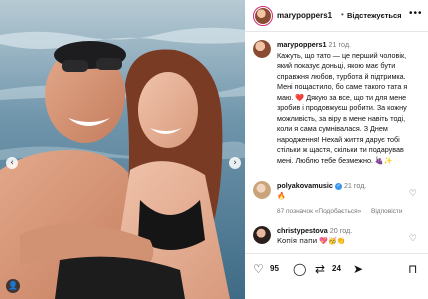 This screenshot has height=299, width=428. I want to click on caption-avatar, so click(262, 49).